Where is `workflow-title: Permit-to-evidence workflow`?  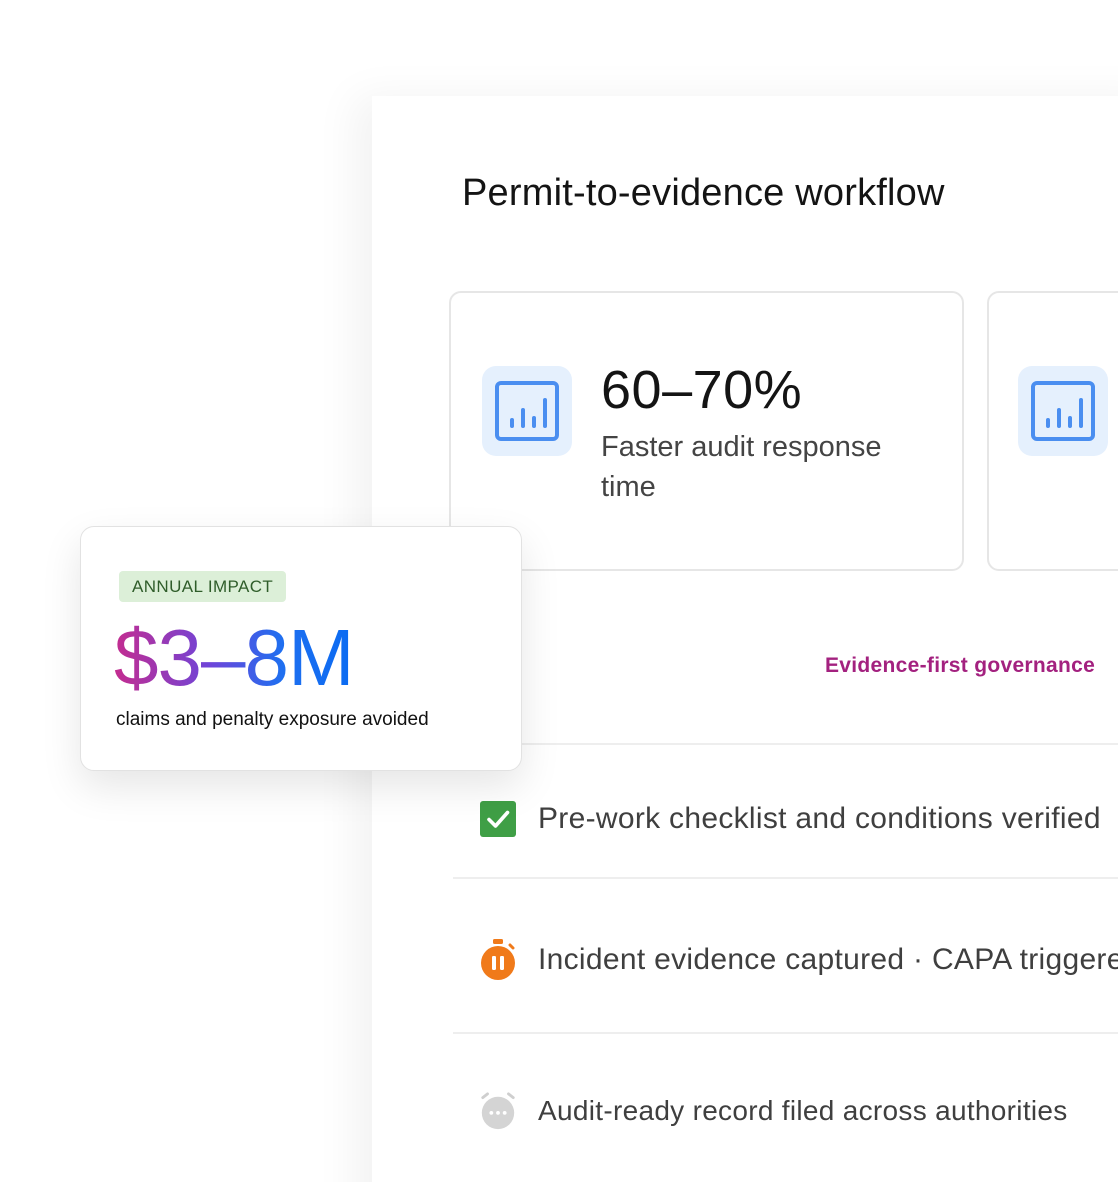
workflow-title: Permit-to-evidence workflow is located at coordinates (703, 193).